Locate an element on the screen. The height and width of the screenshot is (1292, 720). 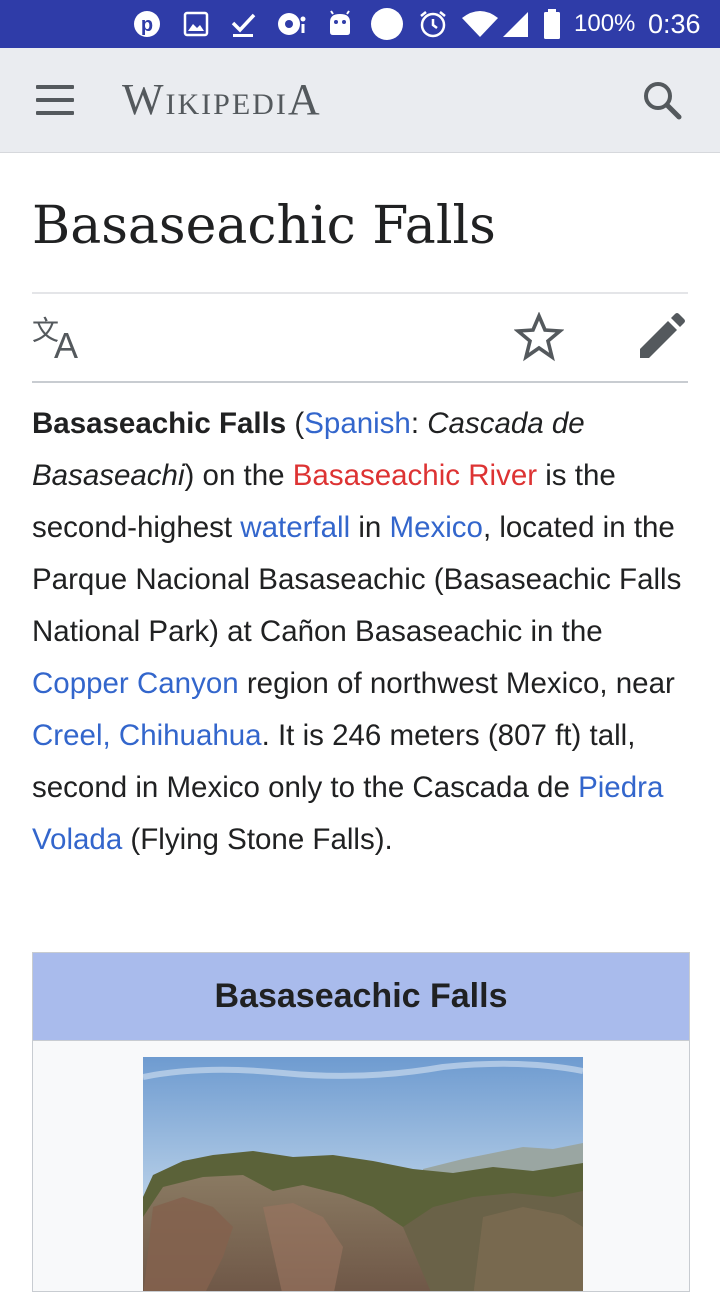
page-title: Basaseachic Falls is located at coordinates (264, 226).